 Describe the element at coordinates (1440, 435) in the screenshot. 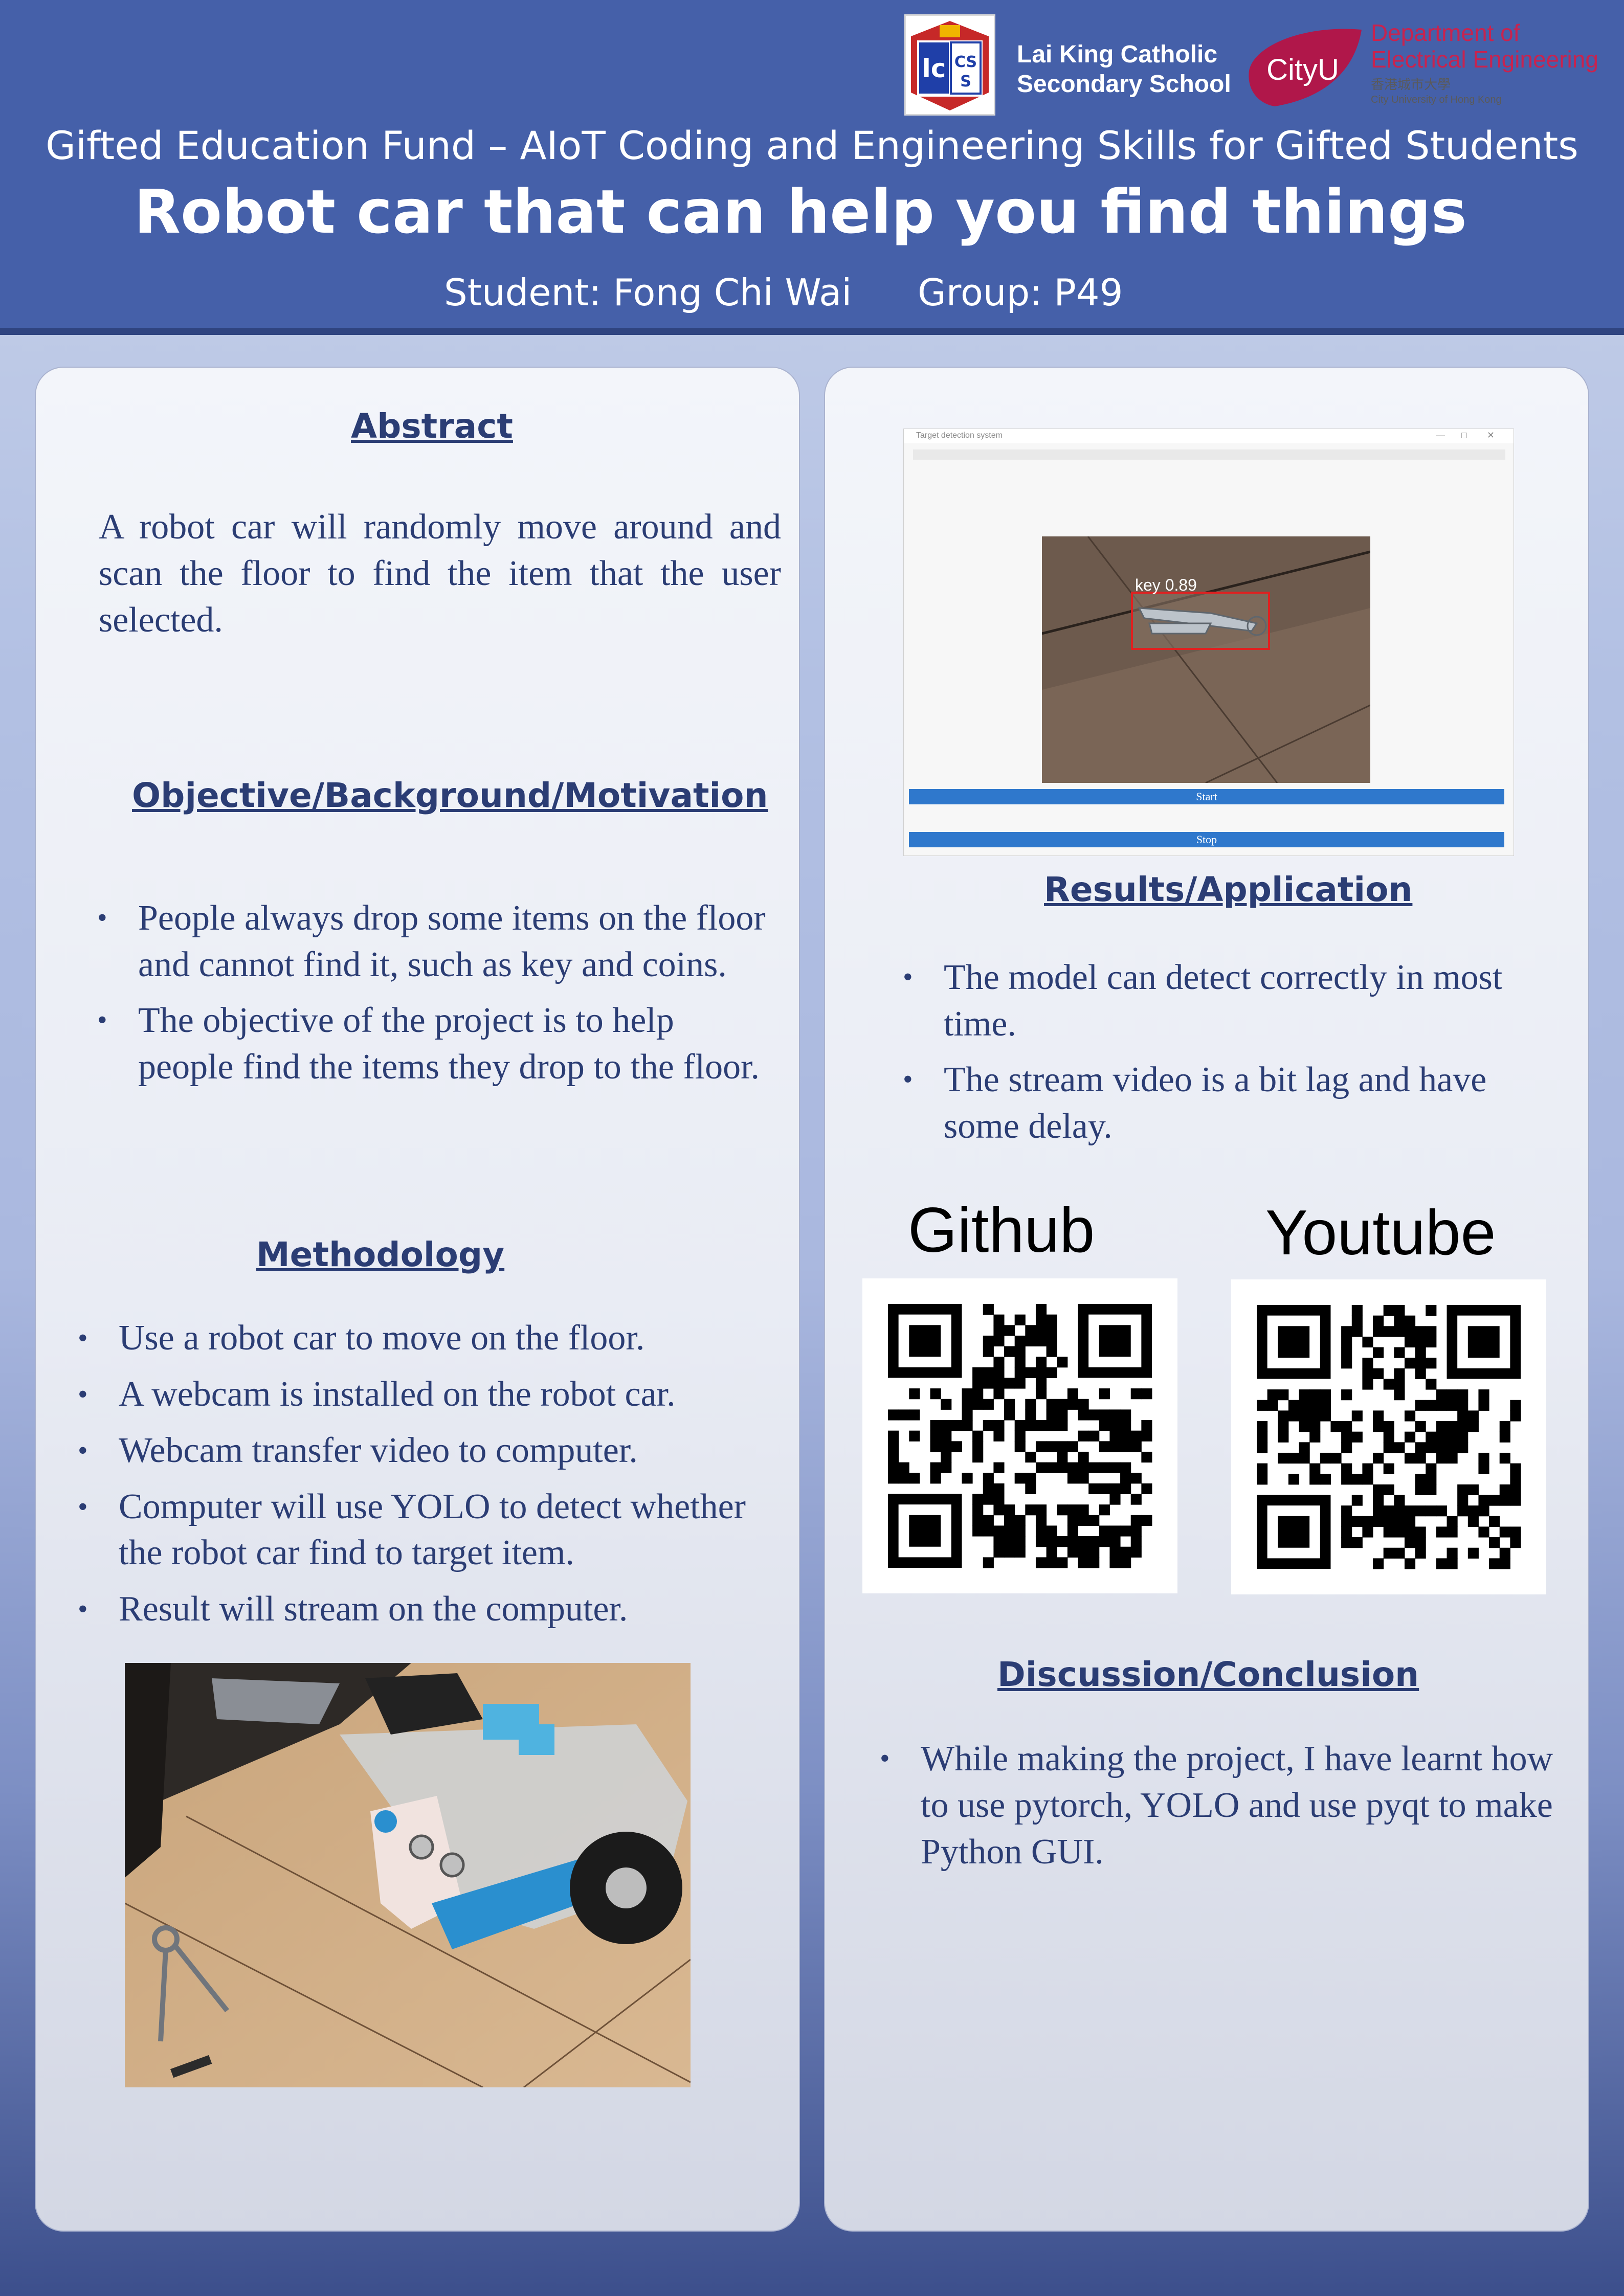

I see `minimize-icon: —` at that location.